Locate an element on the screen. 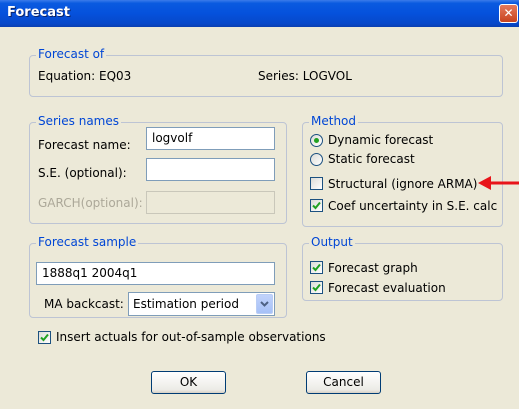 This screenshot has height=409, width=519. se-input is located at coordinates (210, 169).